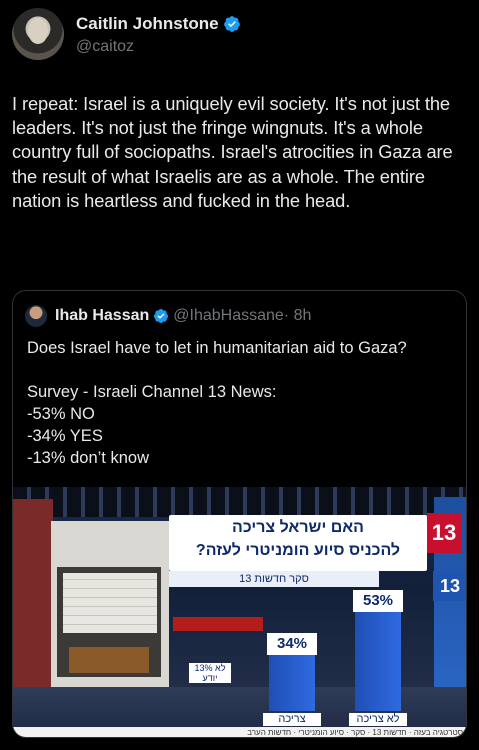 The height and width of the screenshot is (750, 479). What do you see at coordinates (292, 719) in the screenshot?
I see `survey-bar-category: צריכה` at bounding box center [292, 719].